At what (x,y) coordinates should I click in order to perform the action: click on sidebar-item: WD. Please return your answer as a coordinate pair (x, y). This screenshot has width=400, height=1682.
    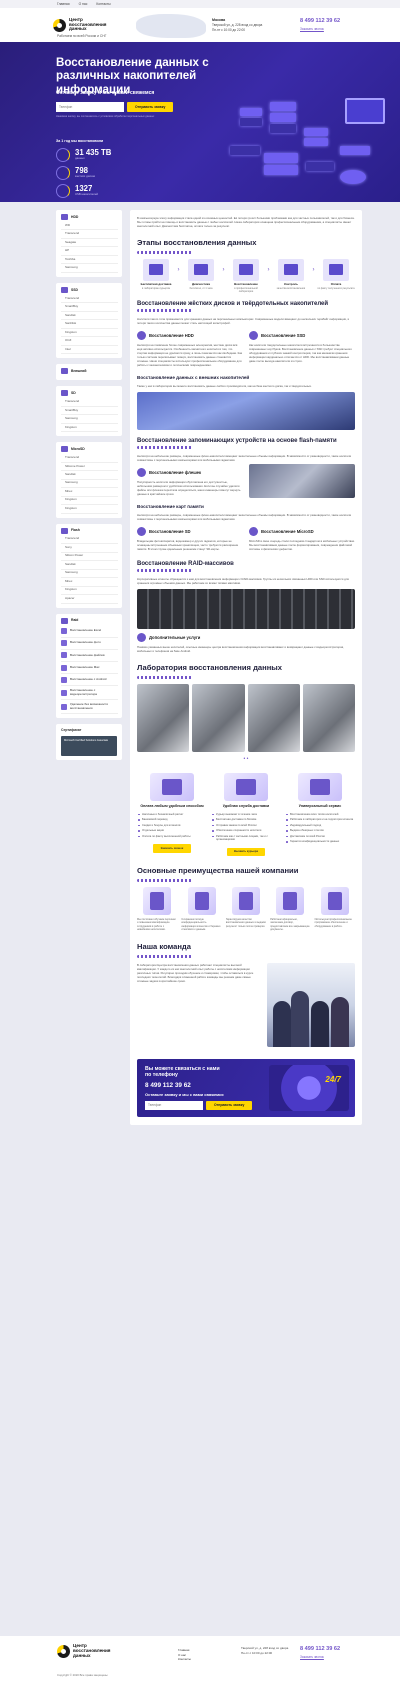
    Looking at the image, I should click on (89, 226).